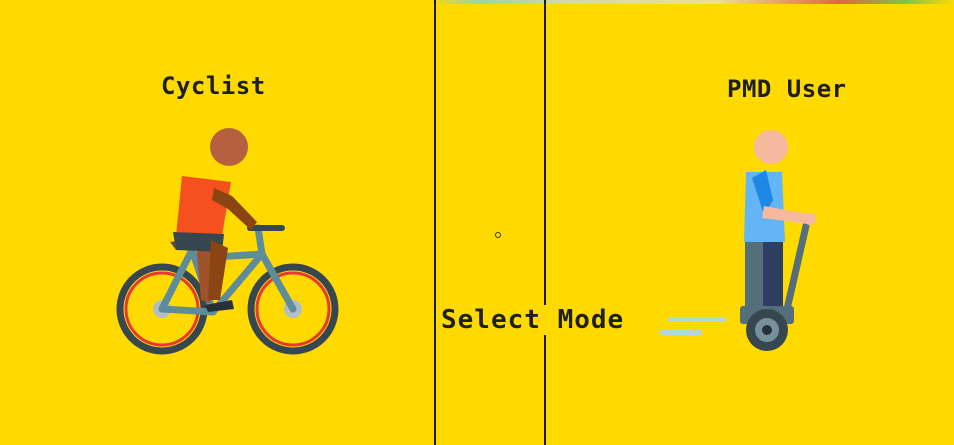  What do you see at coordinates (213, 86) in the screenshot?
I see `cyclist-label: Cyclist` at bounding box center [213, 86].